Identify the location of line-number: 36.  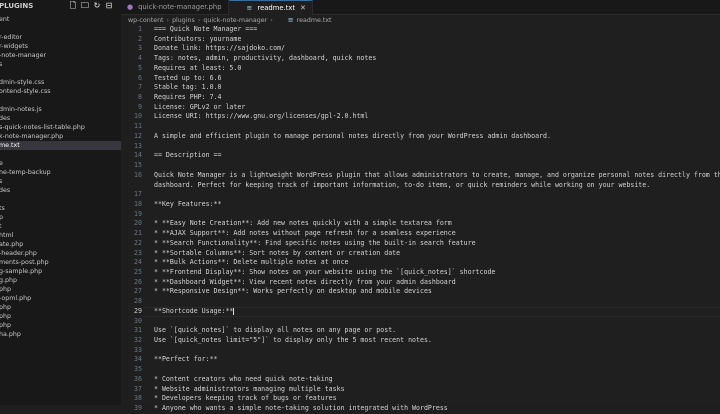
(138, 378).